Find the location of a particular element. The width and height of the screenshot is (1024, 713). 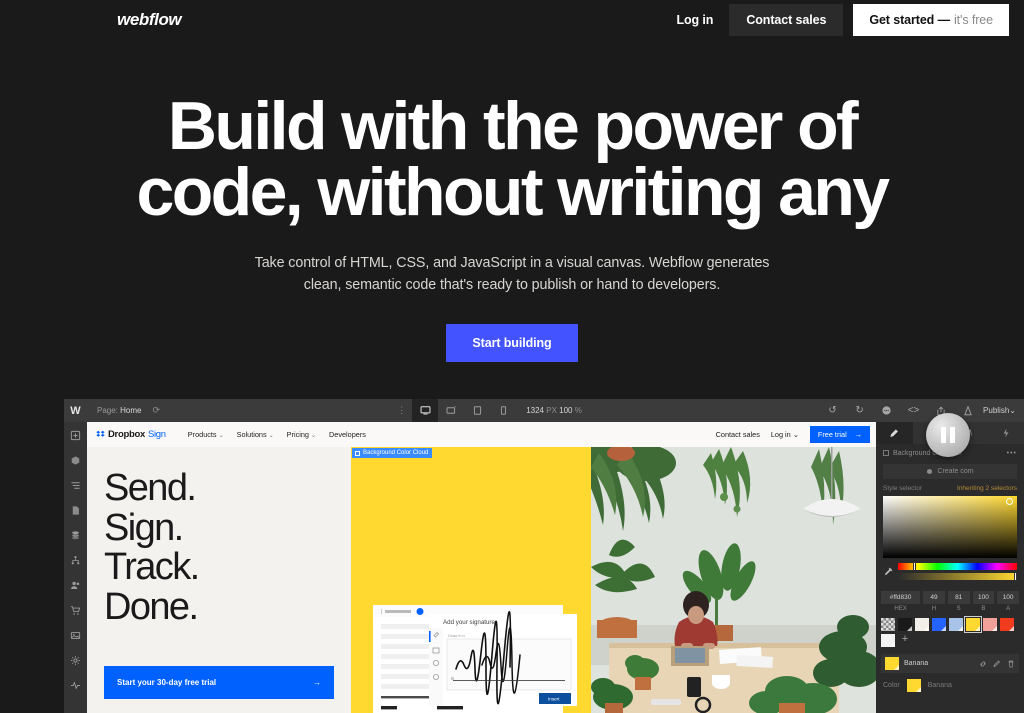

site-nav-label: Solutions is located at coordinates (251, 434).